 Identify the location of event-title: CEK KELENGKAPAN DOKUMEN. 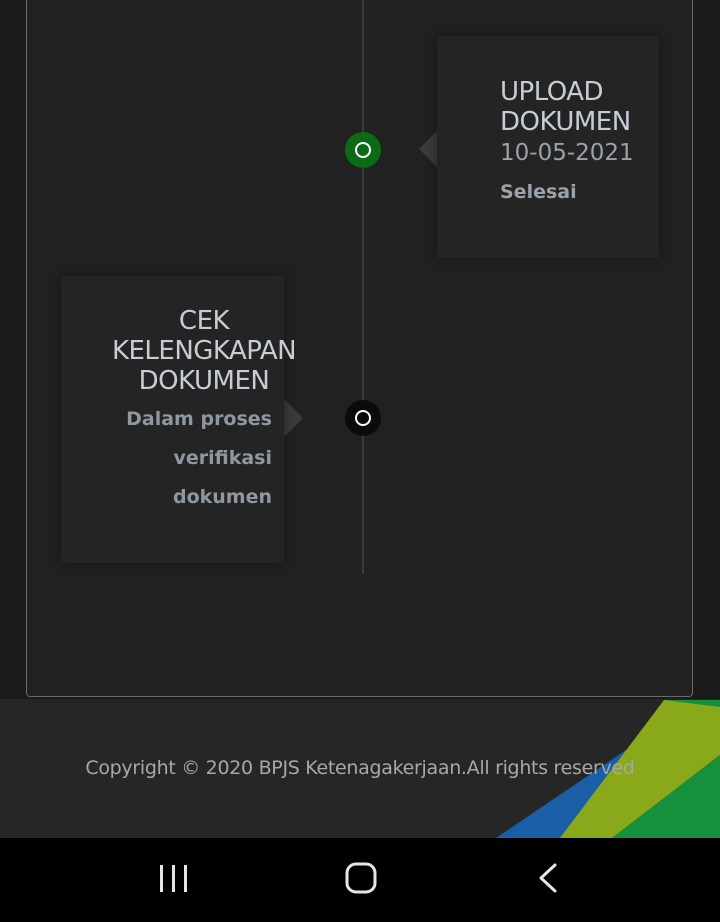
(204, 351).